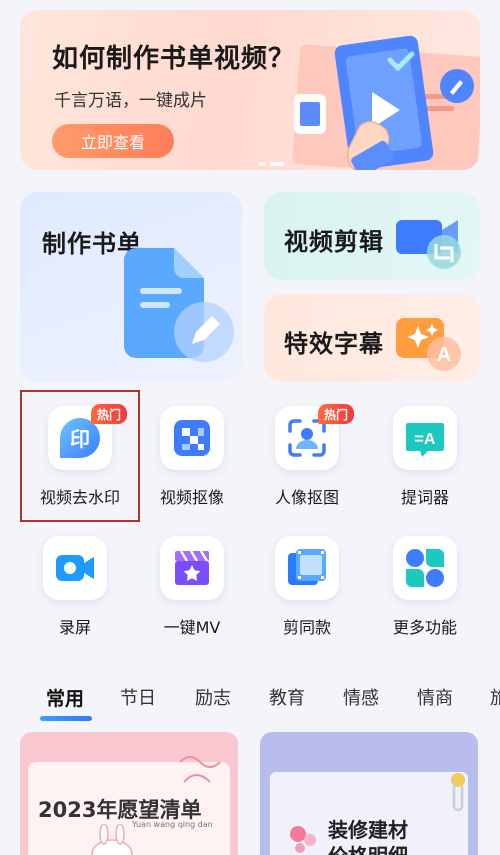  What do you see at coordinates (75, 568) in the screenshot?
I see `screen-record-icon` at bounding box center [75, 568].